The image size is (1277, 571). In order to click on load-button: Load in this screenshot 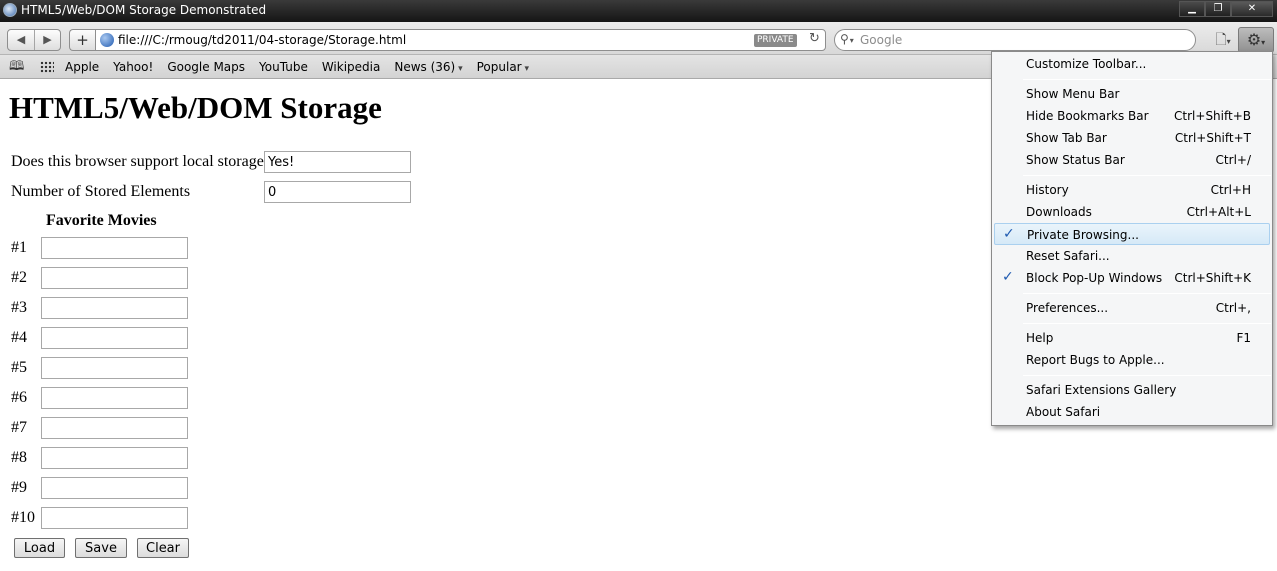, I will do `click(39, 548)`.